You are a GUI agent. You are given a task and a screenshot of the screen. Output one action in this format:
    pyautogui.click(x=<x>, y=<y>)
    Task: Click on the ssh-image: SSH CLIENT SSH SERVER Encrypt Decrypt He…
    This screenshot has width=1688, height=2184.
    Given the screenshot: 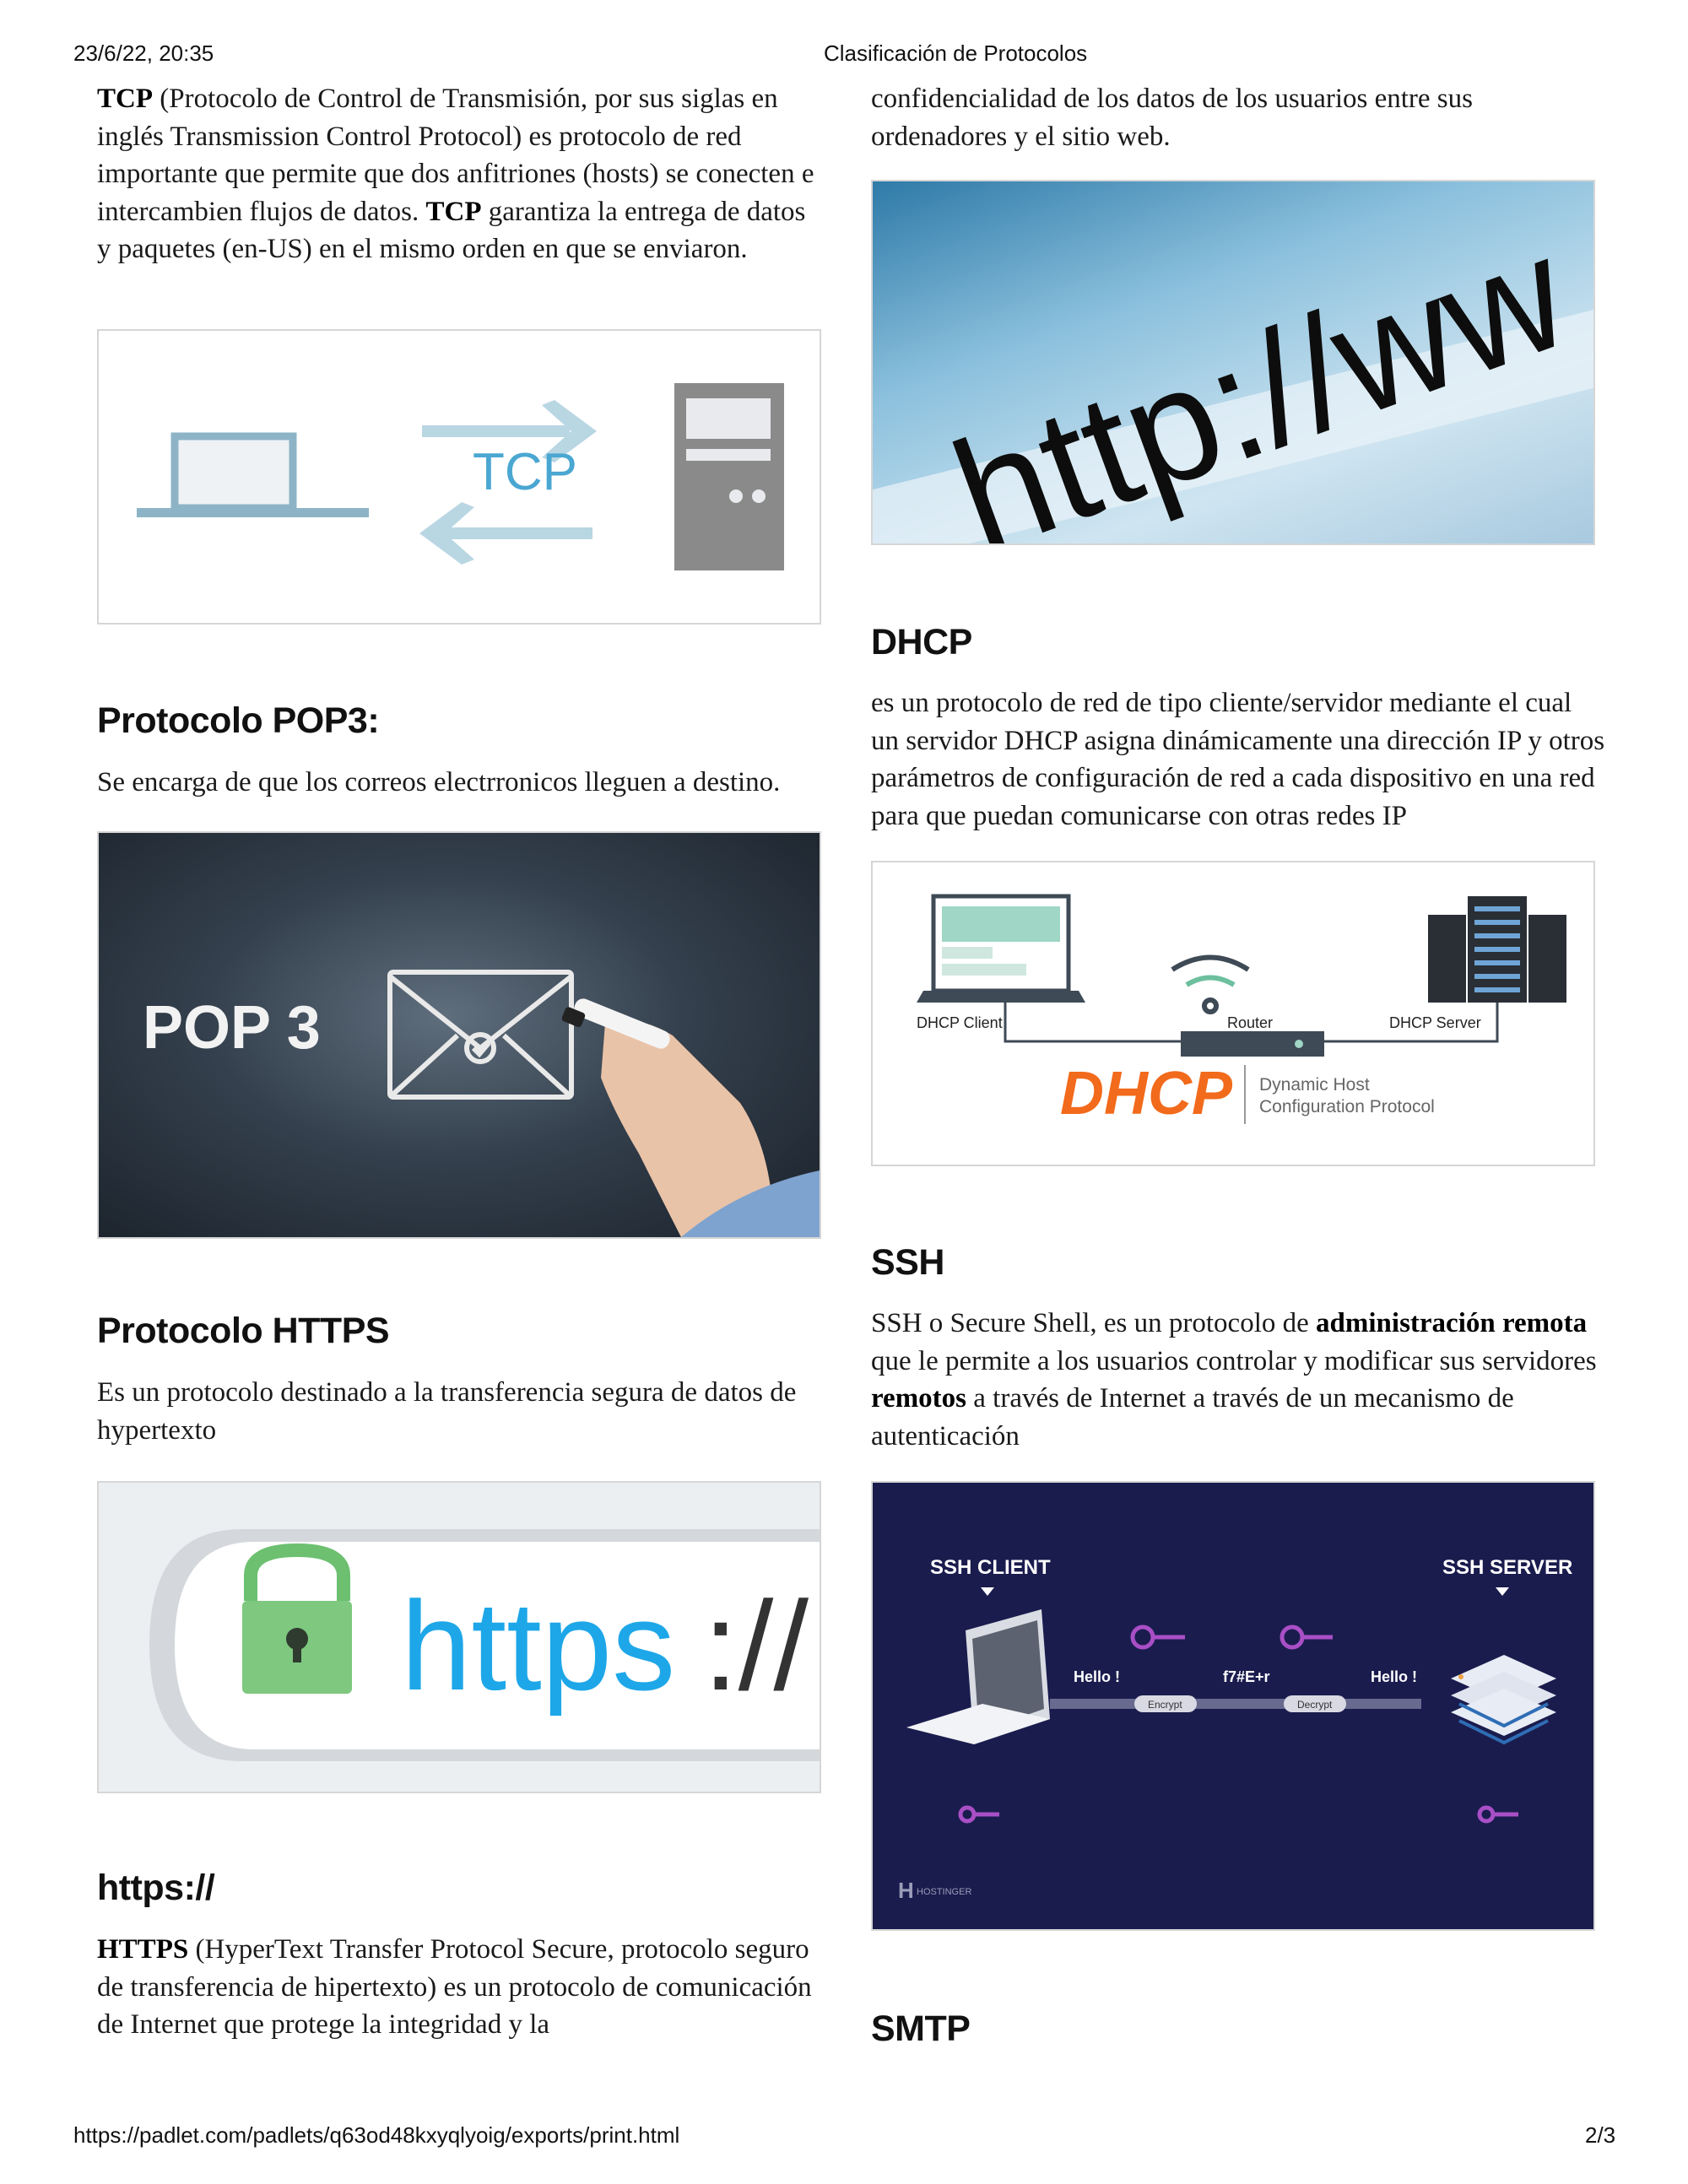 What is the action you would take?
    pyautogui.click(x=1233, y=1706)
    